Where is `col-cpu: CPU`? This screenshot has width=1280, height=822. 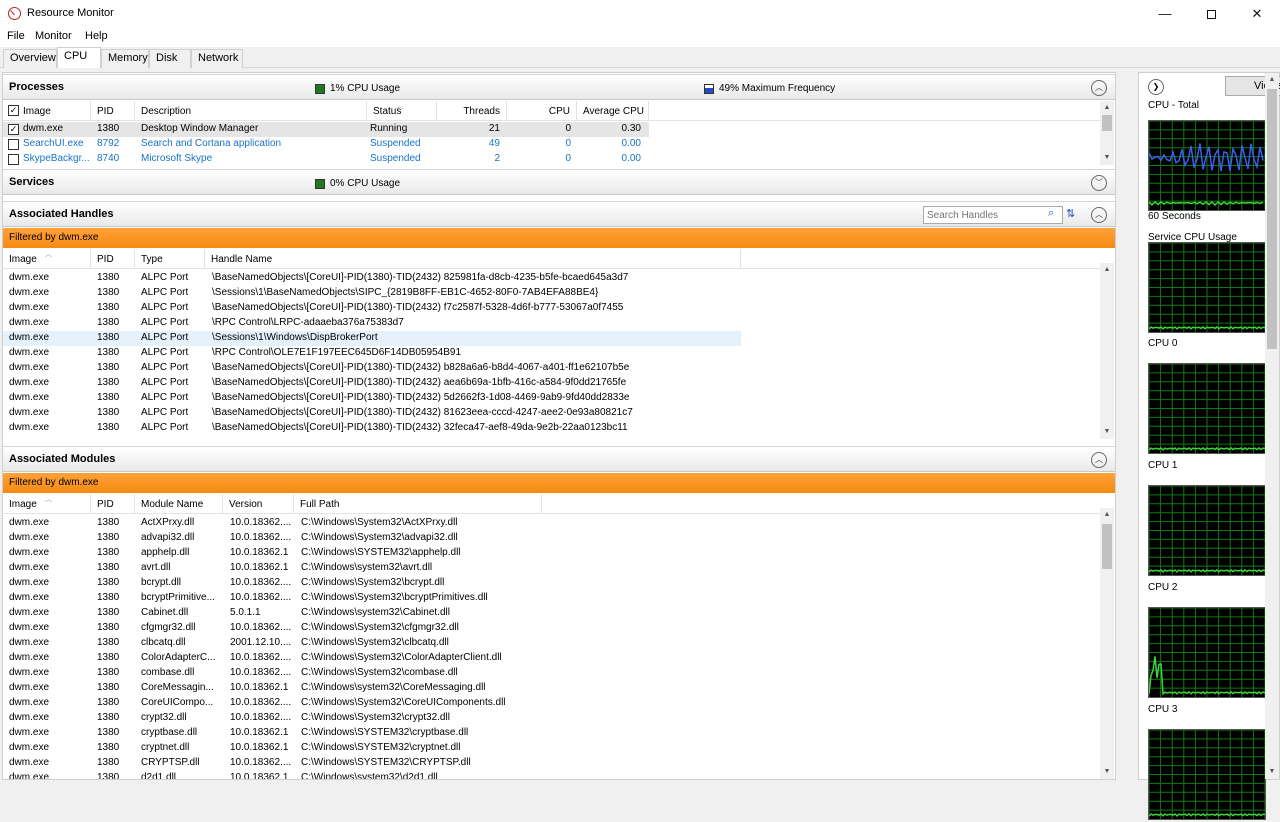 col-cpu: CPU is located at coordinates (542, 111).